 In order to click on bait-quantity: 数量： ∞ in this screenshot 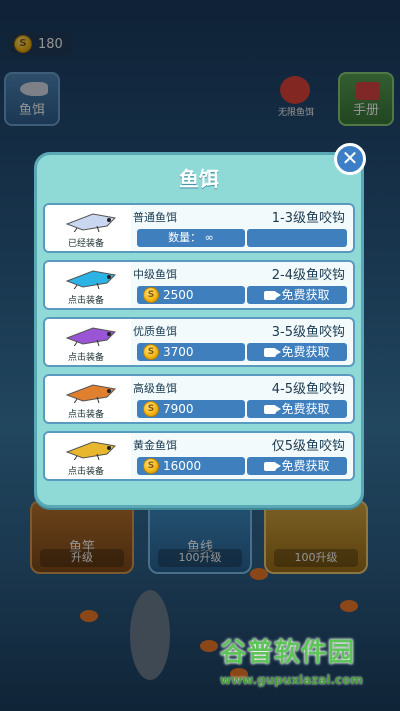, I will do `click(191, 238)`.